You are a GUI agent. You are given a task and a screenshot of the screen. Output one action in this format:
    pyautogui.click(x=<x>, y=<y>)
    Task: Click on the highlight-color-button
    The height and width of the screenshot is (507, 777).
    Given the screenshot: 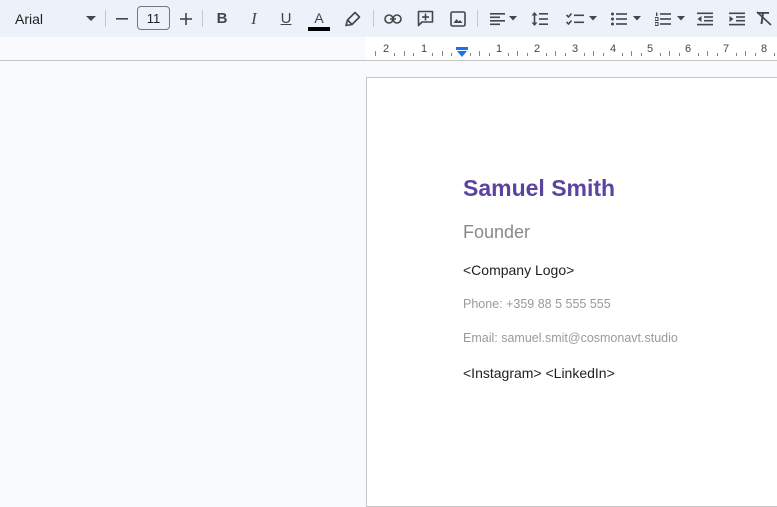 What is the action you would take?
    pyautogui.click(x=353, y=18)
    